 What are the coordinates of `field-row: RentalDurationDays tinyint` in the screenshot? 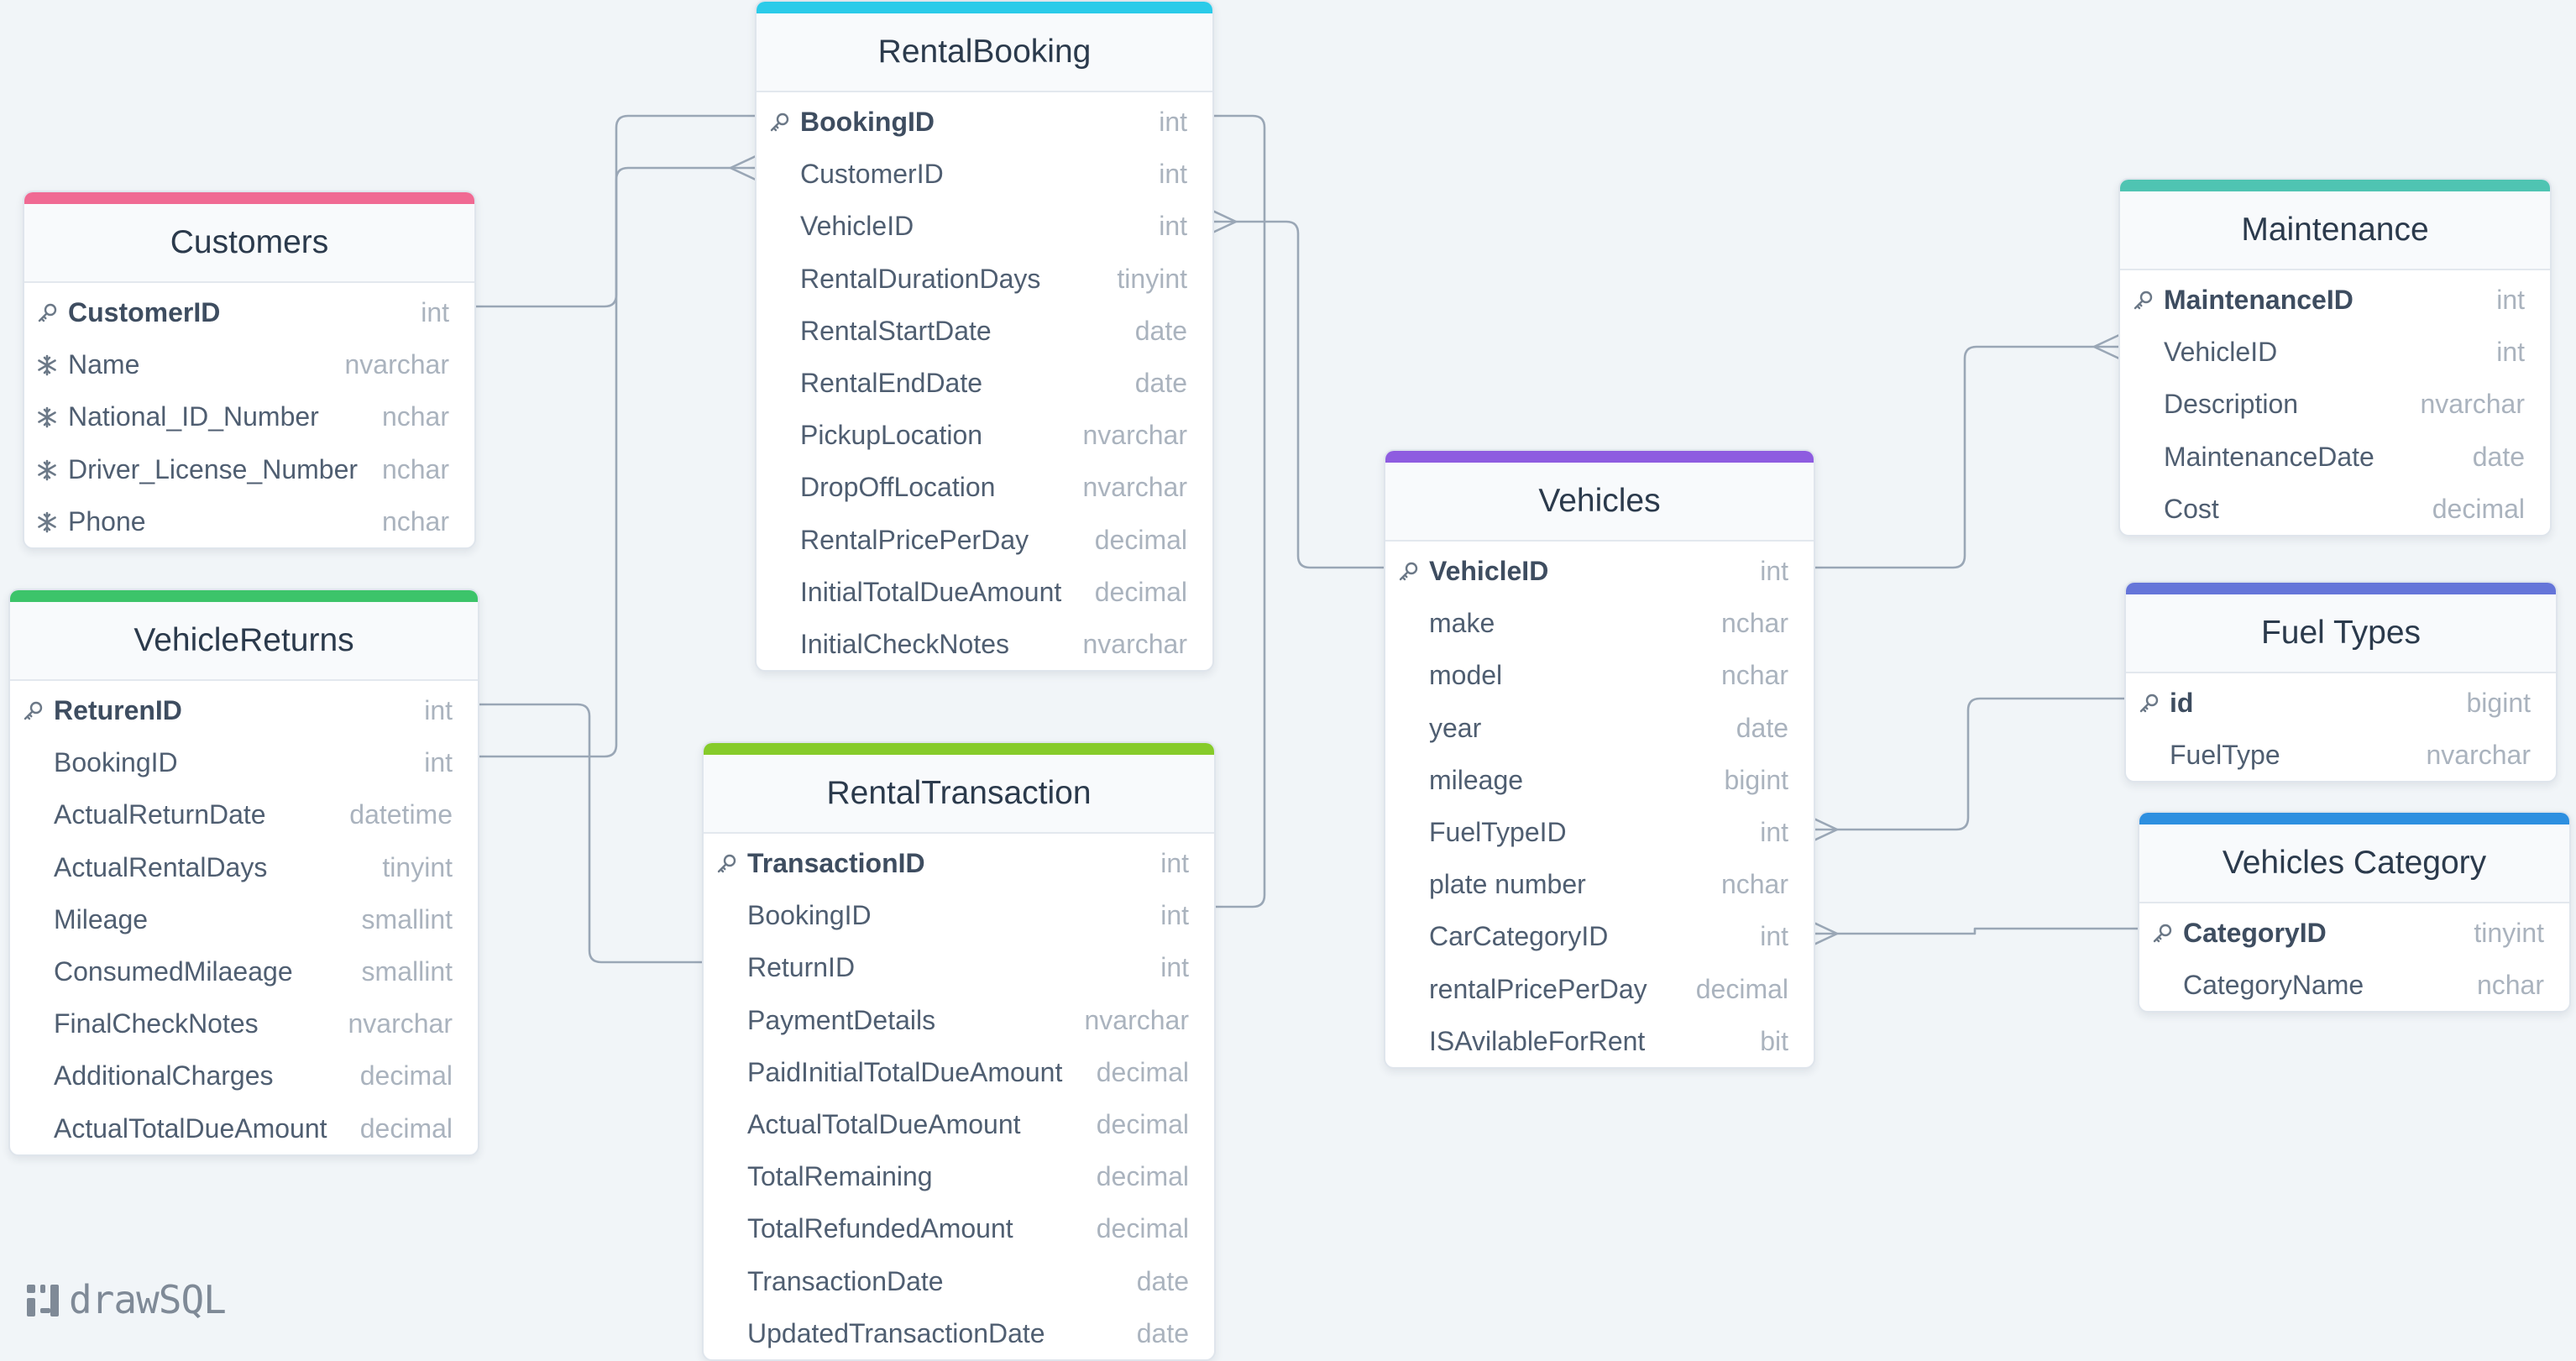 It's located at (984, 279).